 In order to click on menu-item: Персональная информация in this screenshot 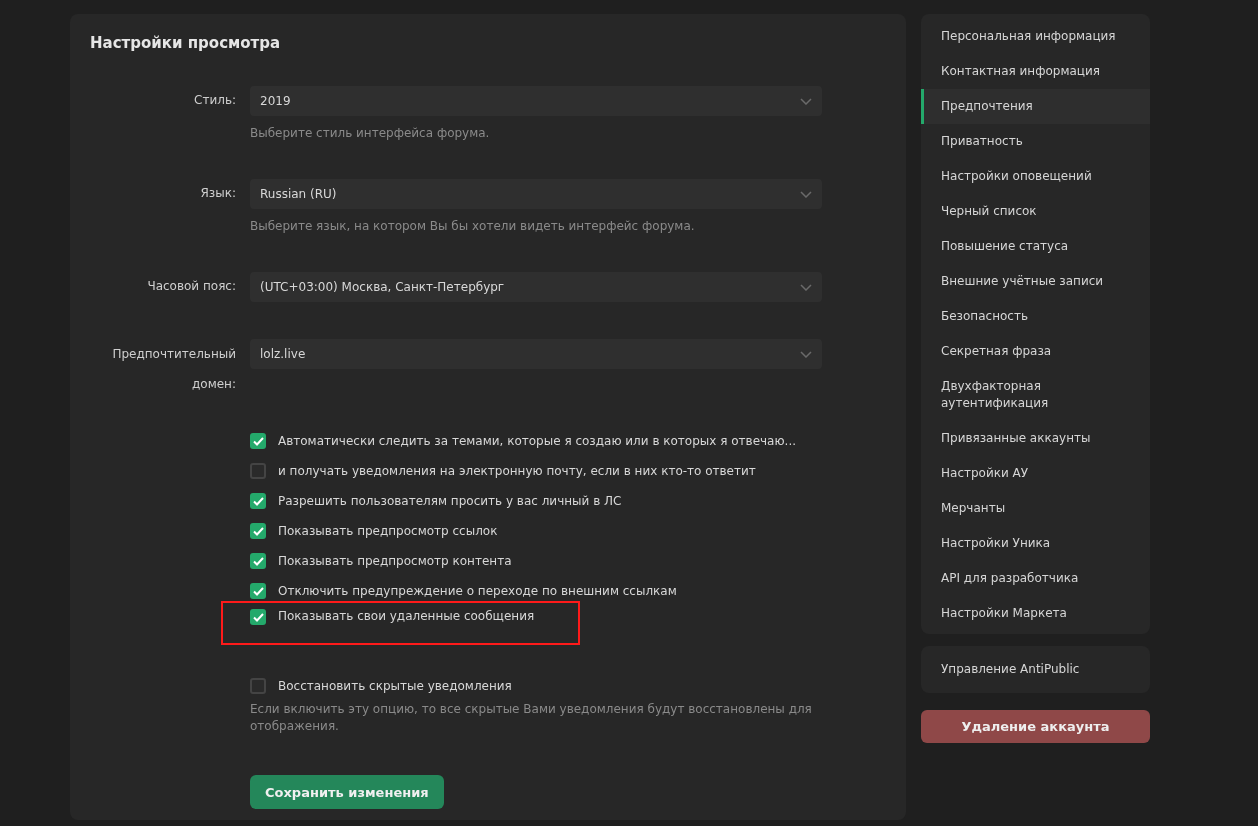, I will do `click(1035, 36)`.